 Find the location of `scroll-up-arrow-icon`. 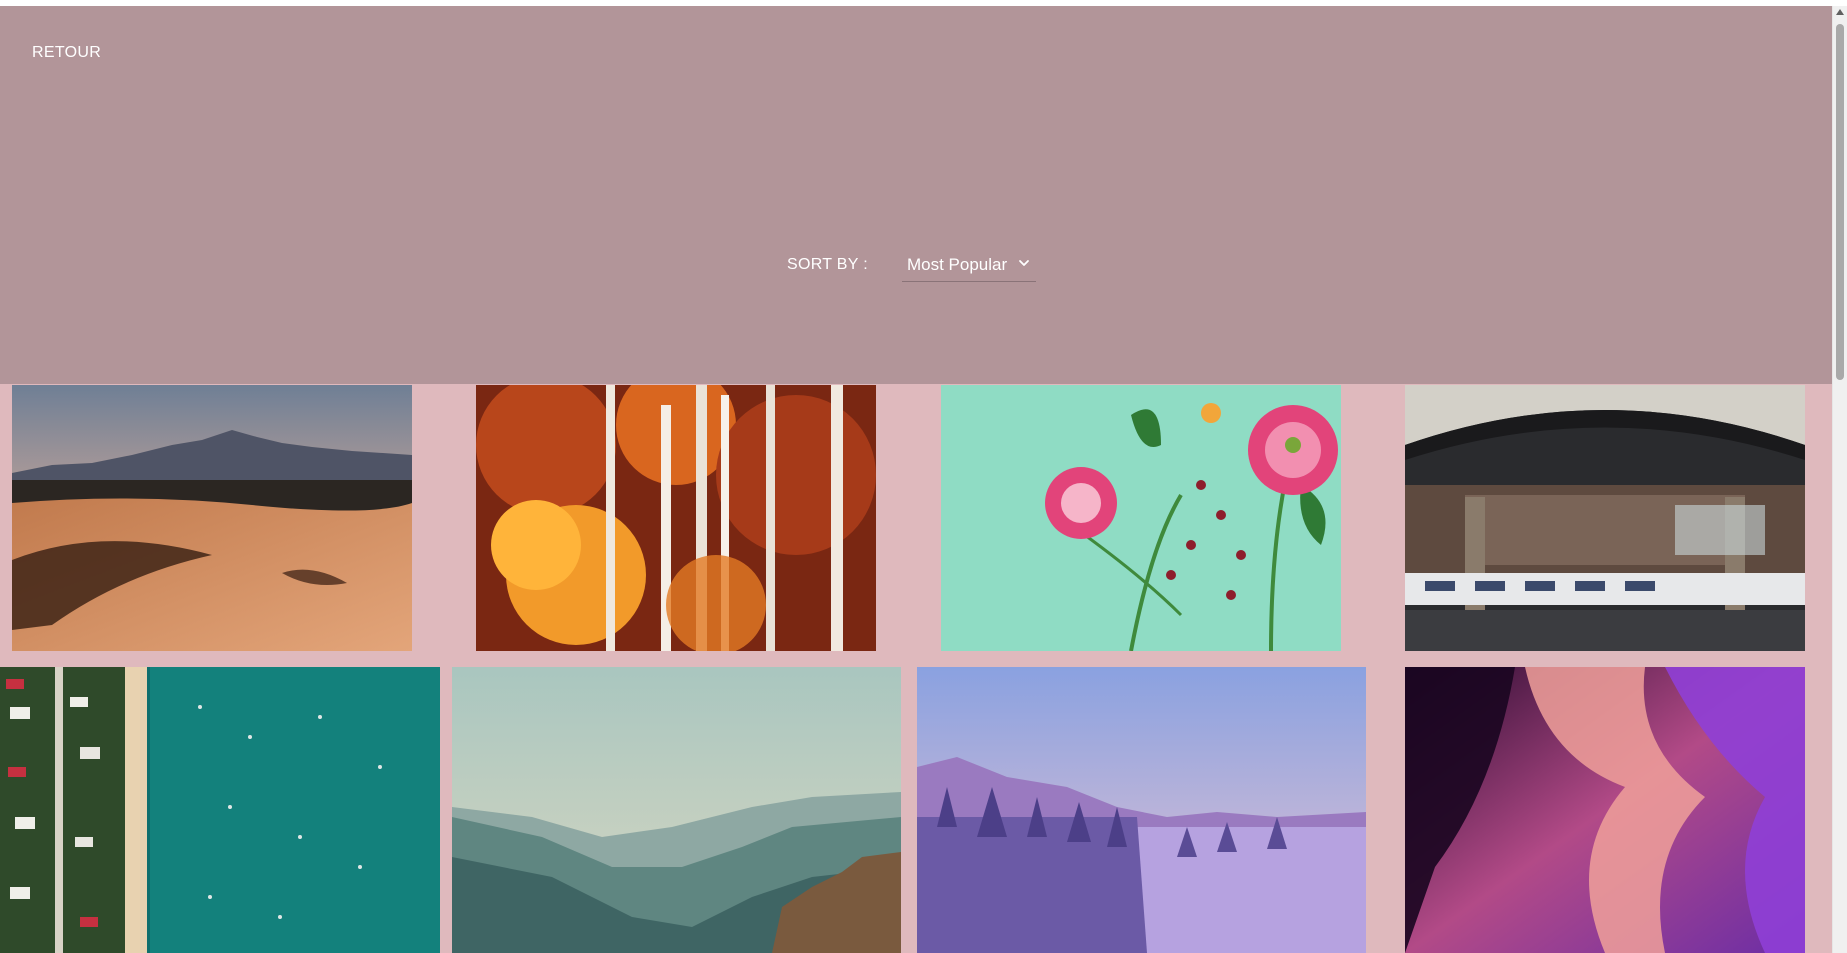

scroll-up-arrow-icon is located at coordinates (1840, 12).